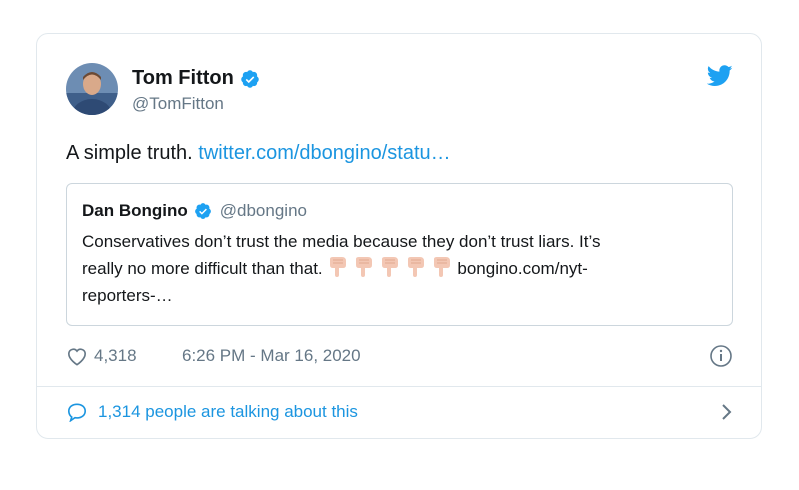 The height and width of the screenshot is (490, 799). What do you see at coordinates (183, 78) in the screenshot?
I see `author-name: Tom Fitton` at bounding box center [183, 78].